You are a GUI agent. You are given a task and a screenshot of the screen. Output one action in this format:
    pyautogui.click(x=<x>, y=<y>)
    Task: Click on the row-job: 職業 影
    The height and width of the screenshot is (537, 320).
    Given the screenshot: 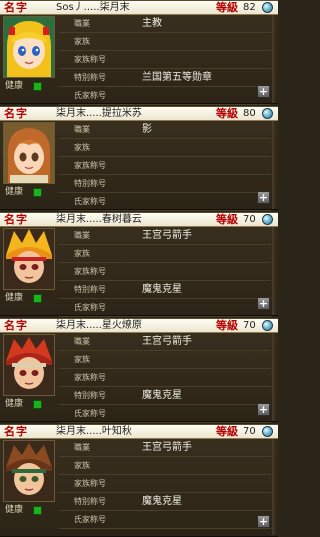 What is the action you would take?
    pyautogui.click(x=165, y=130)
    